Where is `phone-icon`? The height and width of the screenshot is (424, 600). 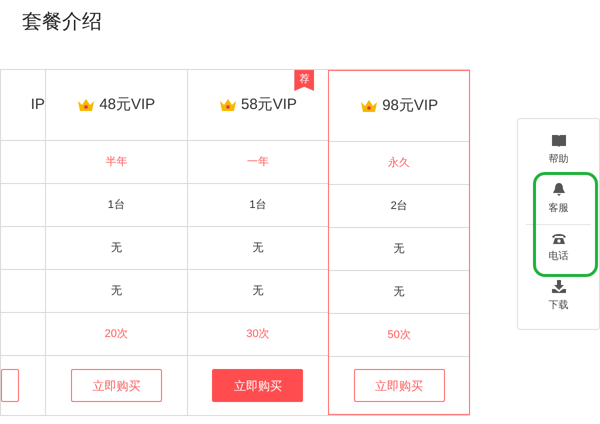
phone-icon is located at coordinates (559, 238).